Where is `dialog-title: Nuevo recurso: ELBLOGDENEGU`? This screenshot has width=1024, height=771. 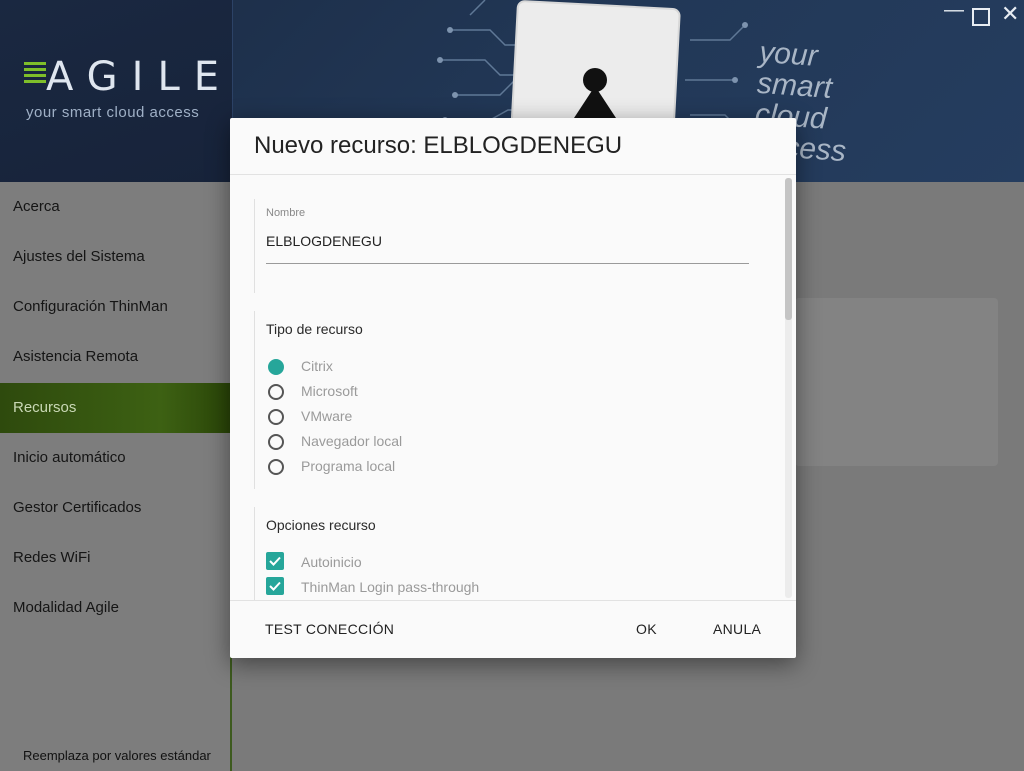 dialog-title: Nuevo recurso: ELBLOGDENEGU is located at coordinates (438, 145).